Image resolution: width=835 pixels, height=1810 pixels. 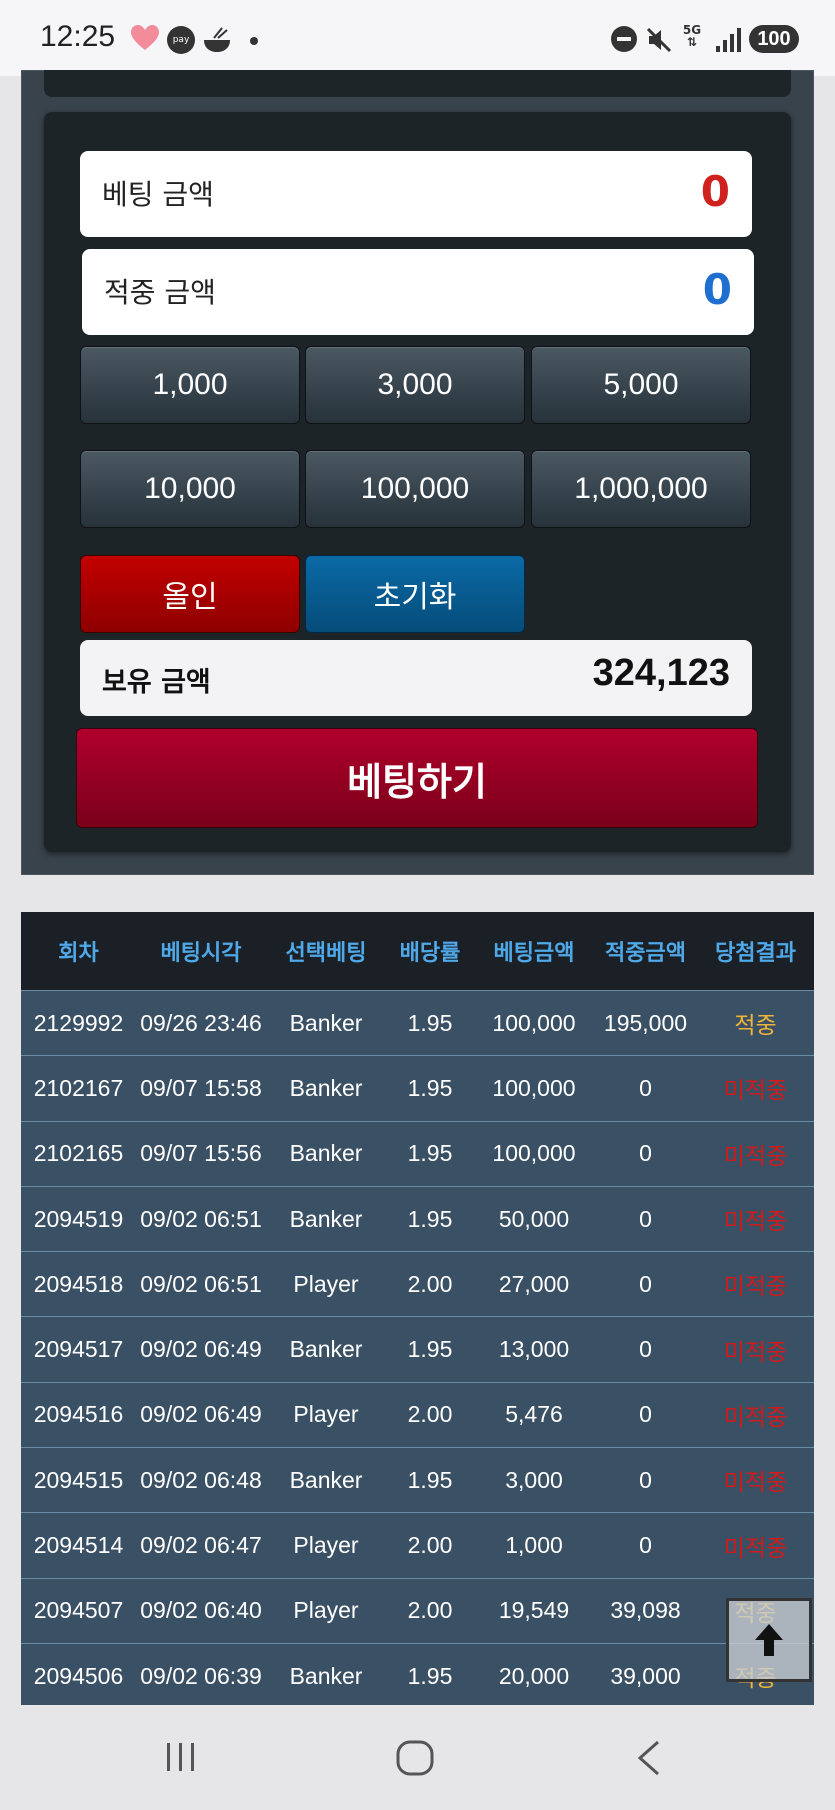 I want to click on cell-round: 2094517, so click(x=78, y=1349).